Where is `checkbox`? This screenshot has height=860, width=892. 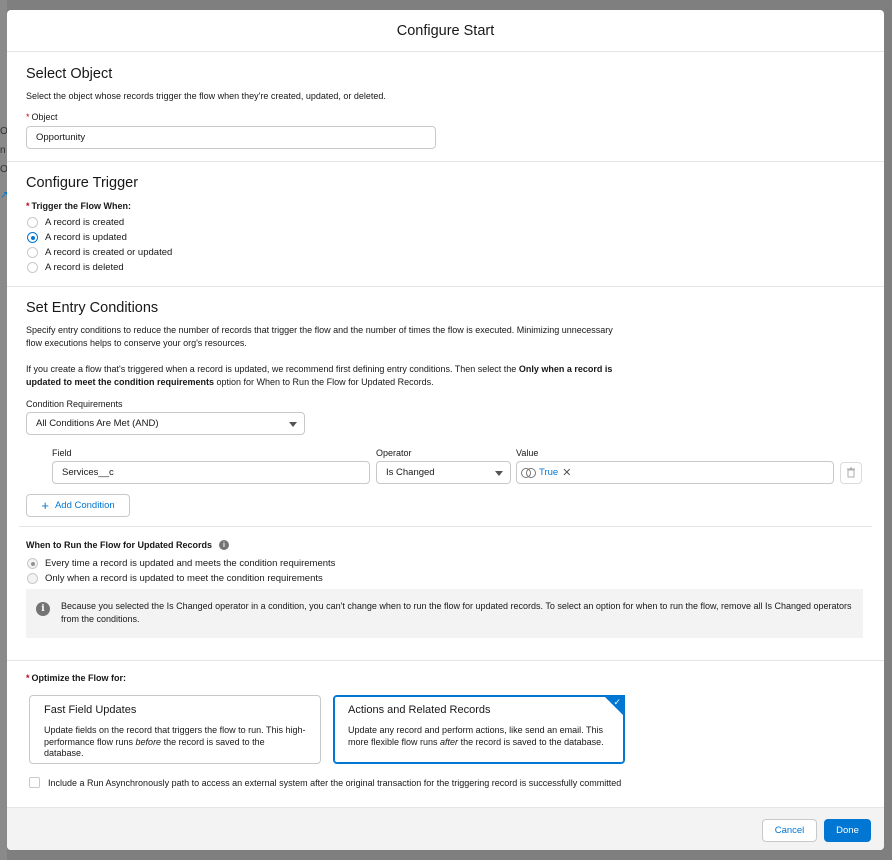
checkbox is located at coordinates (34, 782).